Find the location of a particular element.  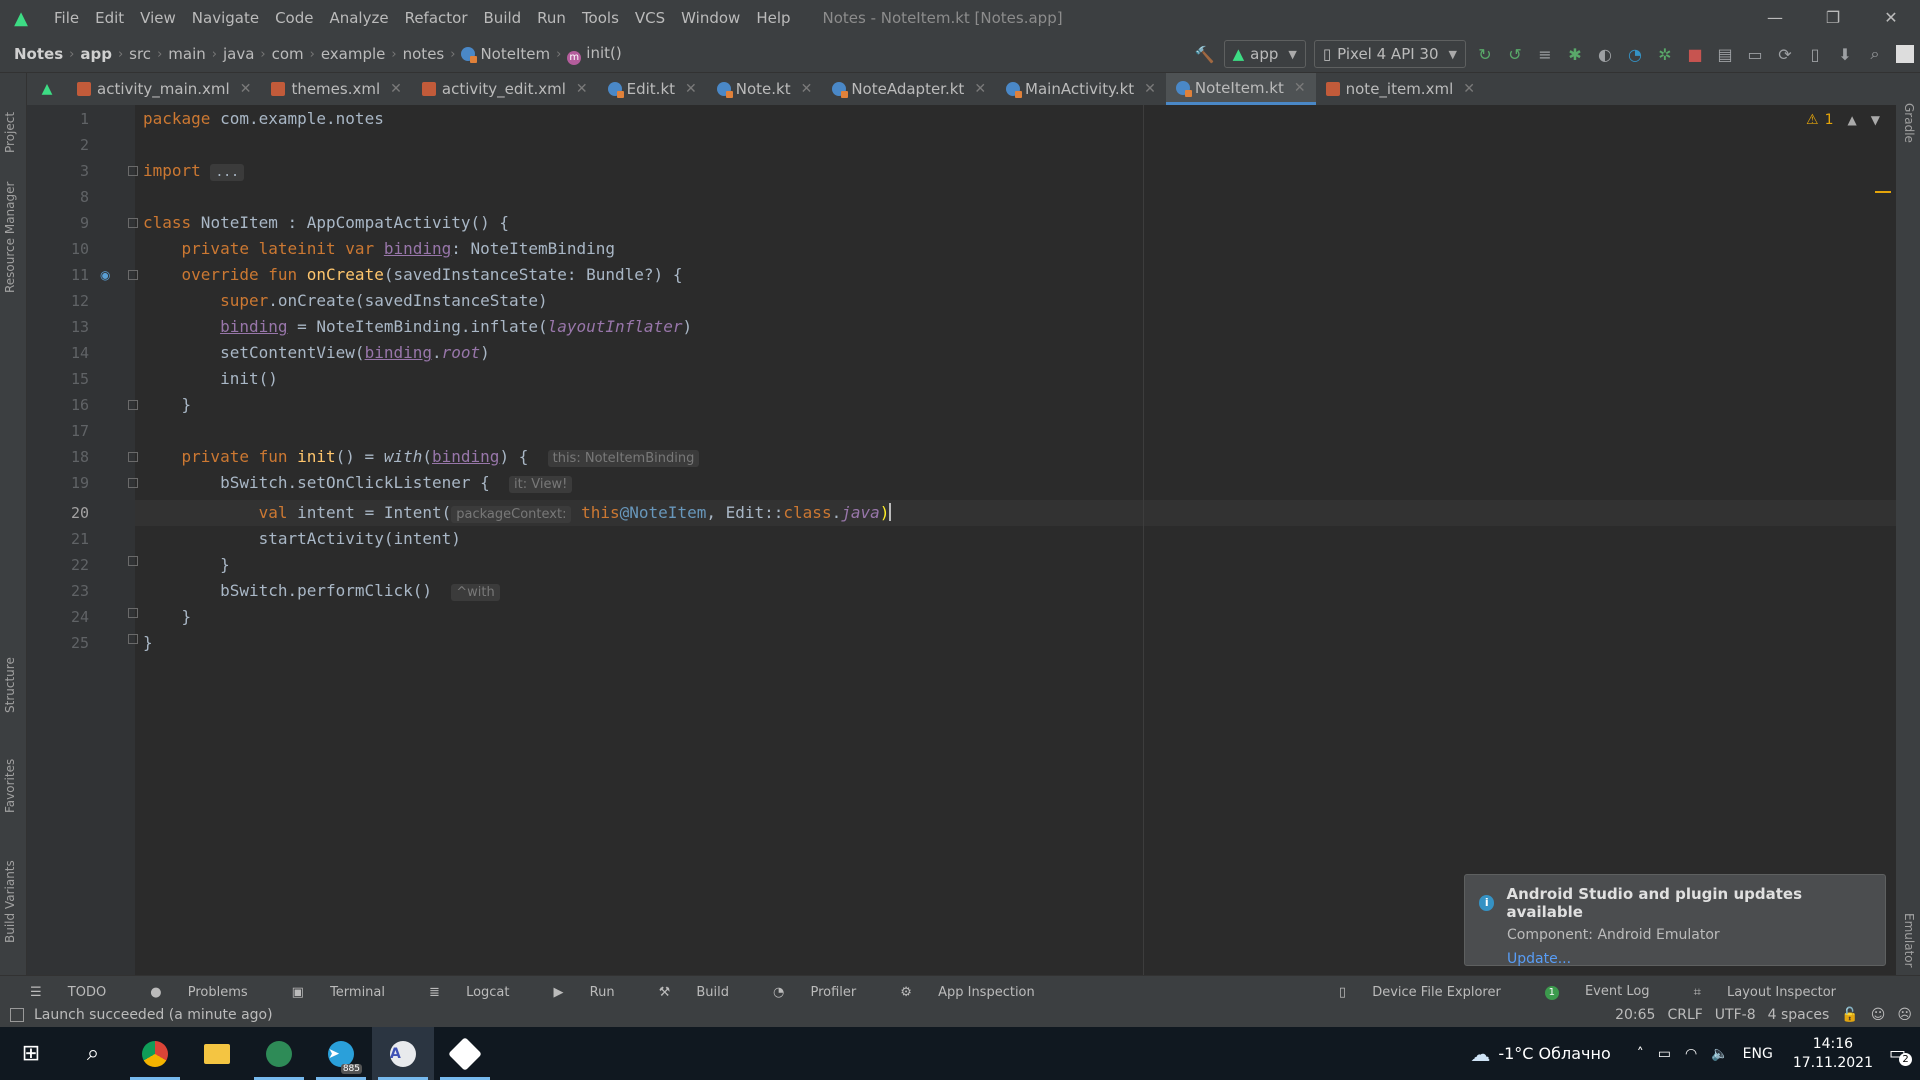

line-separator: CRLF is located at coordinates (1684, 1015).